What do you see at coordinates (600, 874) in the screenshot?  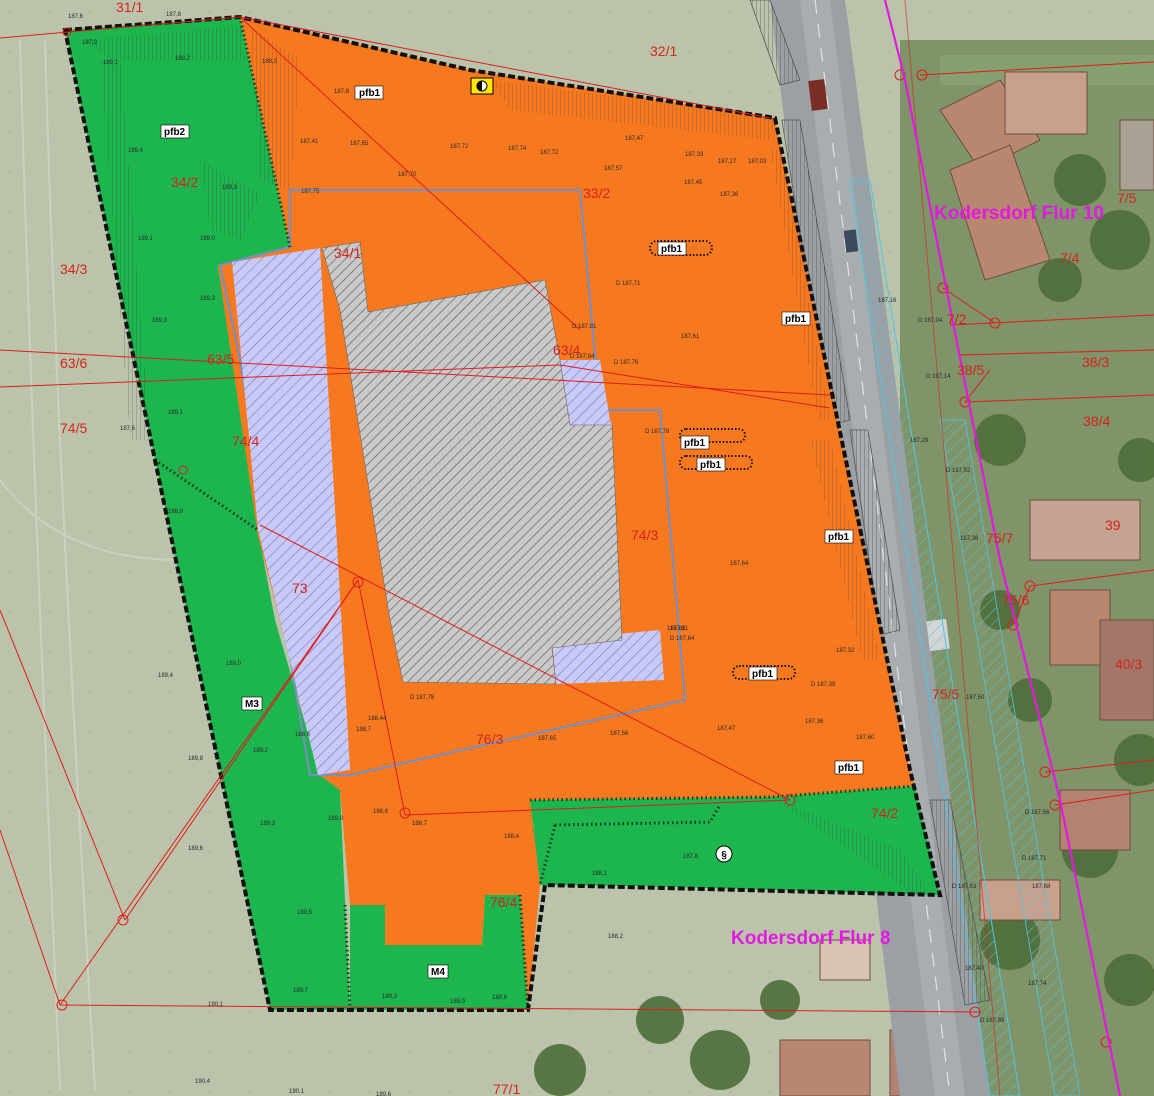 I see `elevation-spot: 188,1` at bounding box center [600, 874].